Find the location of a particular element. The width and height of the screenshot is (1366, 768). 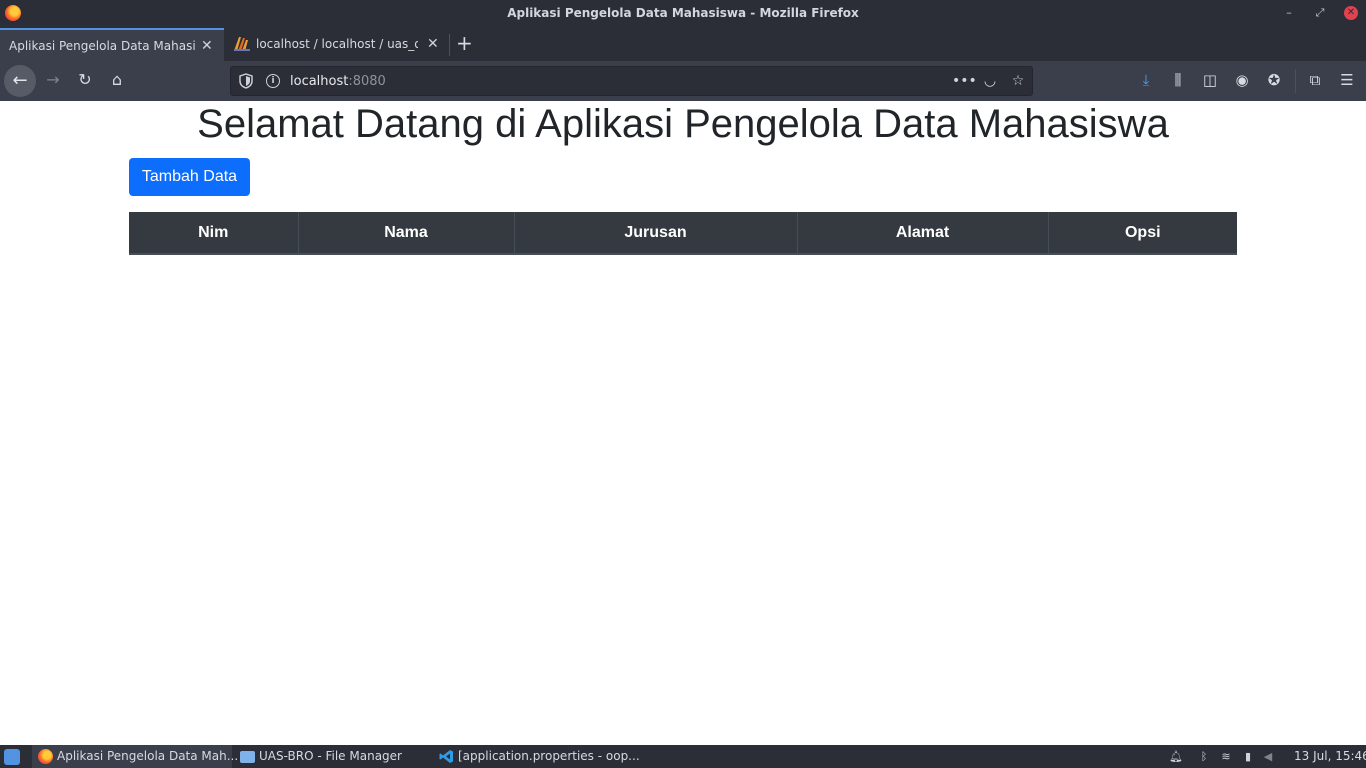

extensions-icon: ⧉ is located at coordinates (1315, 80).